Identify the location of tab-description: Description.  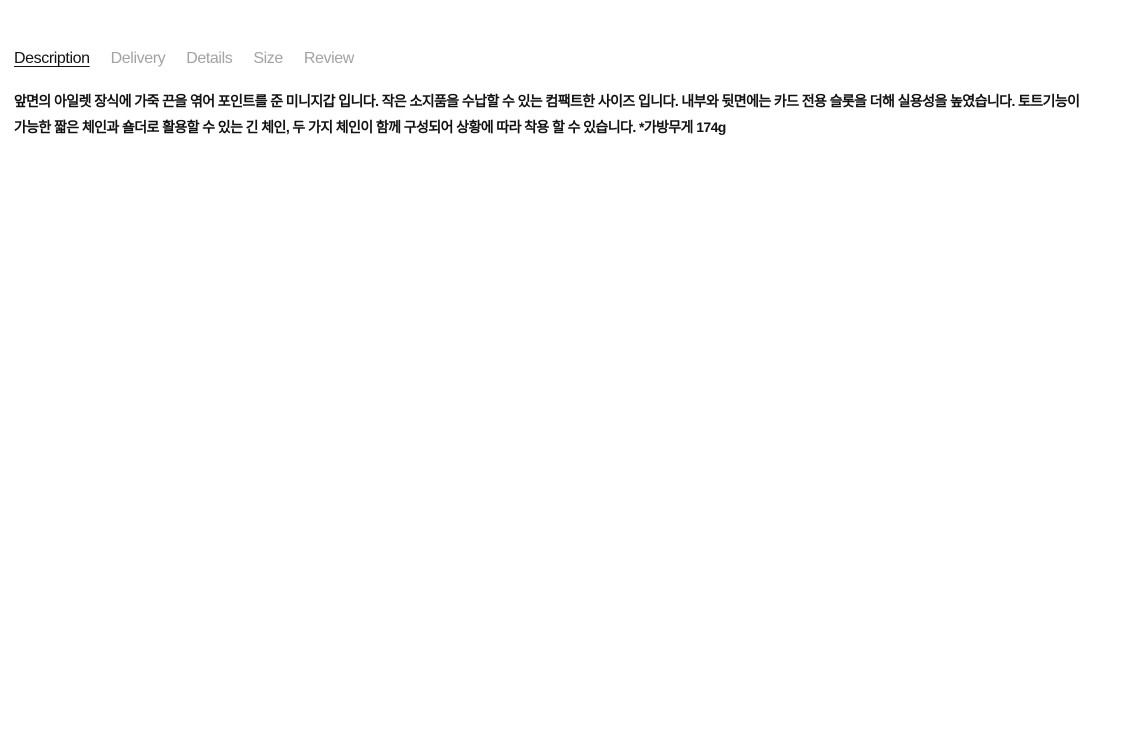
(52, 59).